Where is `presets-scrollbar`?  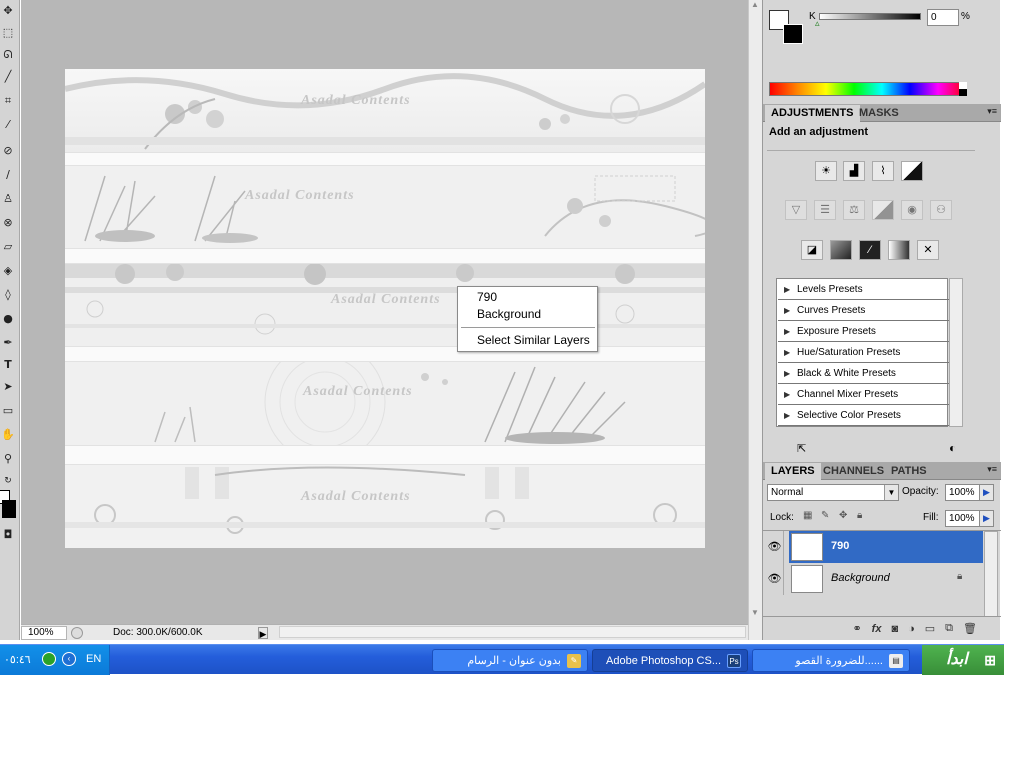 presets-scrollbar is located at coordinates (956, 352).